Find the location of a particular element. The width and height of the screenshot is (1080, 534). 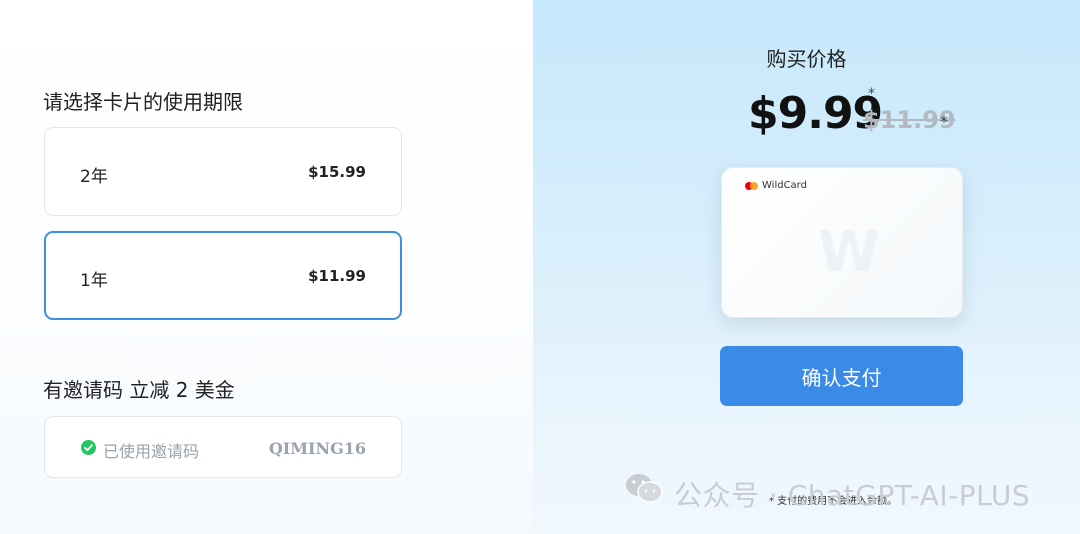

check-circle-icon is located at coordinates (88, 447).